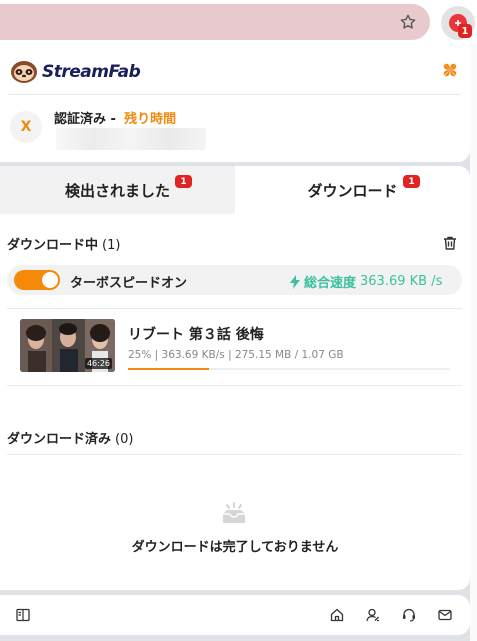 Image resolution: width=477 pixels, height=641 pixels. Describe the element at coordinates (183, 181) in the screenshot. I see `tab-detected-badge: 1` at that location.